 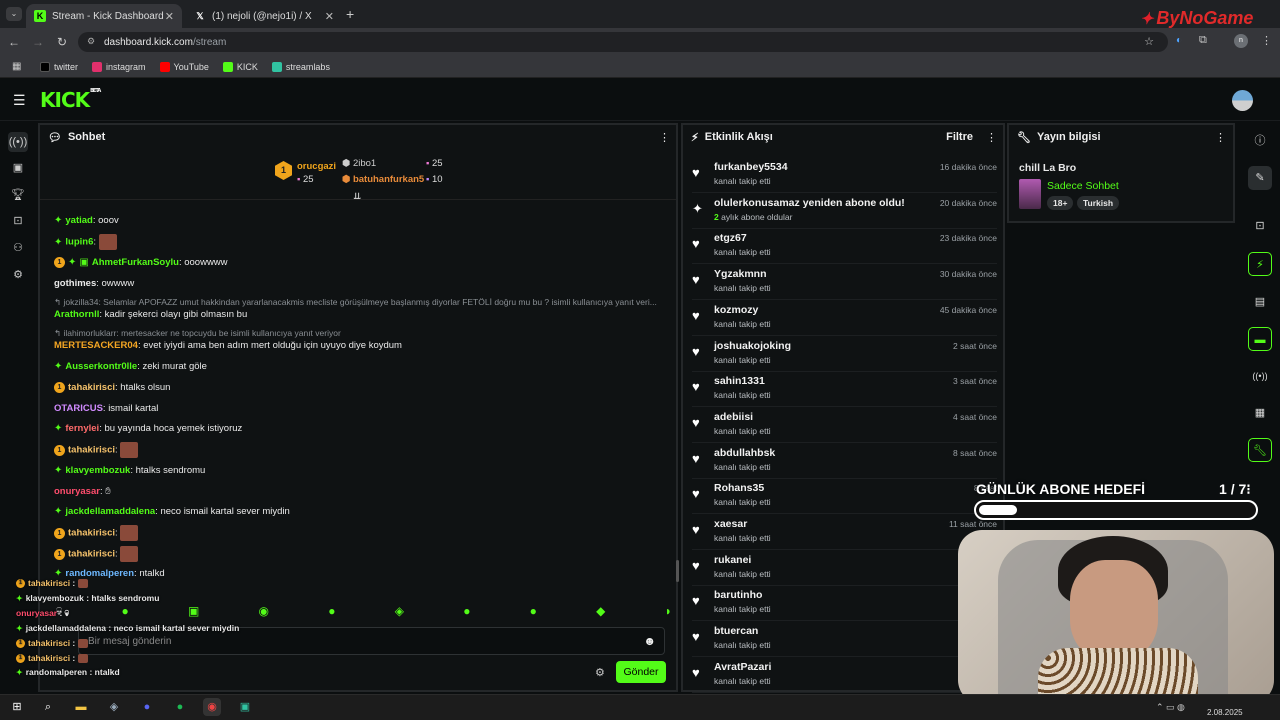 What do you see at coordinates (1149, 41) in the screenshot?
I see `star-icon: ☆` at bounding box center [1149, 41].